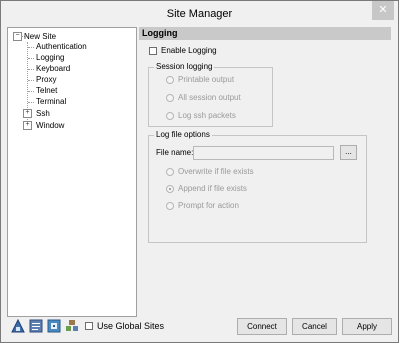 This screenshot has height=343, width=399. What do you see at coordinates (50, 125) in the screenshot?
I see `tree-item-window: Window` at bounding box center [50, 125].